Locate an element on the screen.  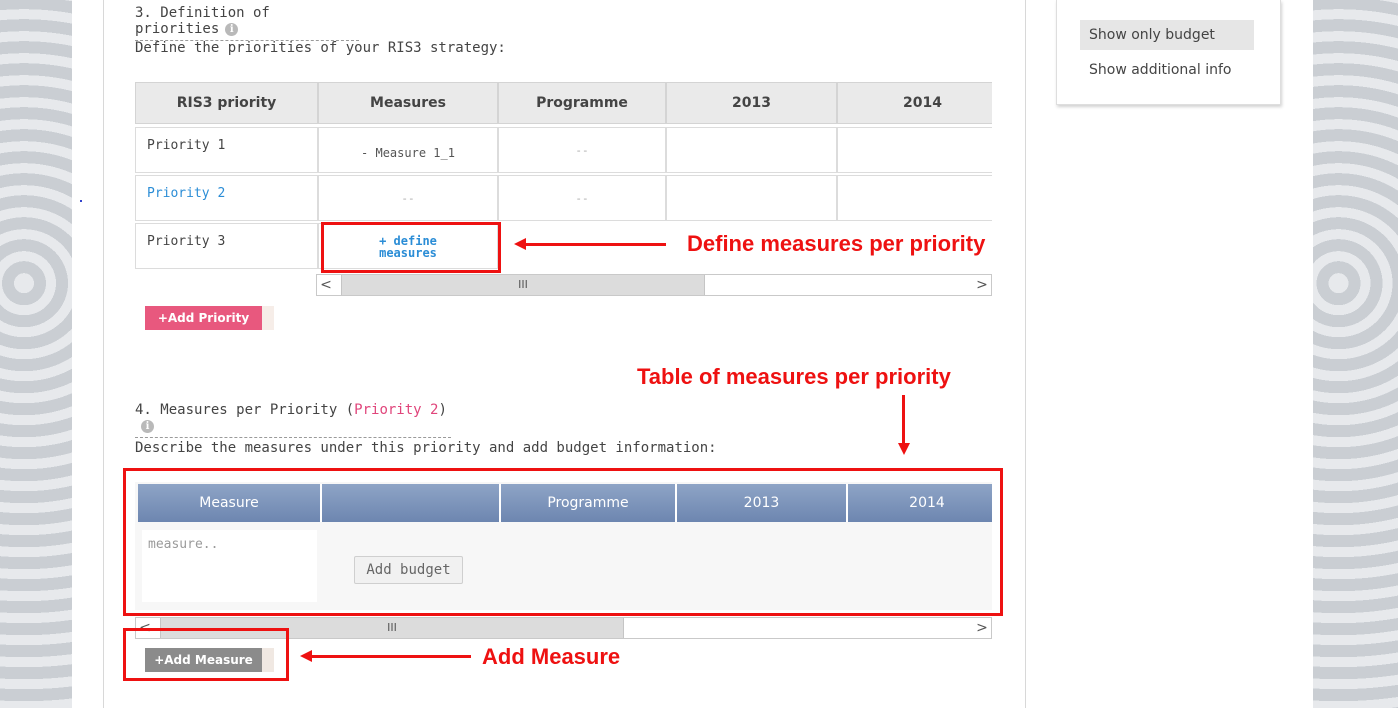
content-left-border is located at coordinates (103, 354).